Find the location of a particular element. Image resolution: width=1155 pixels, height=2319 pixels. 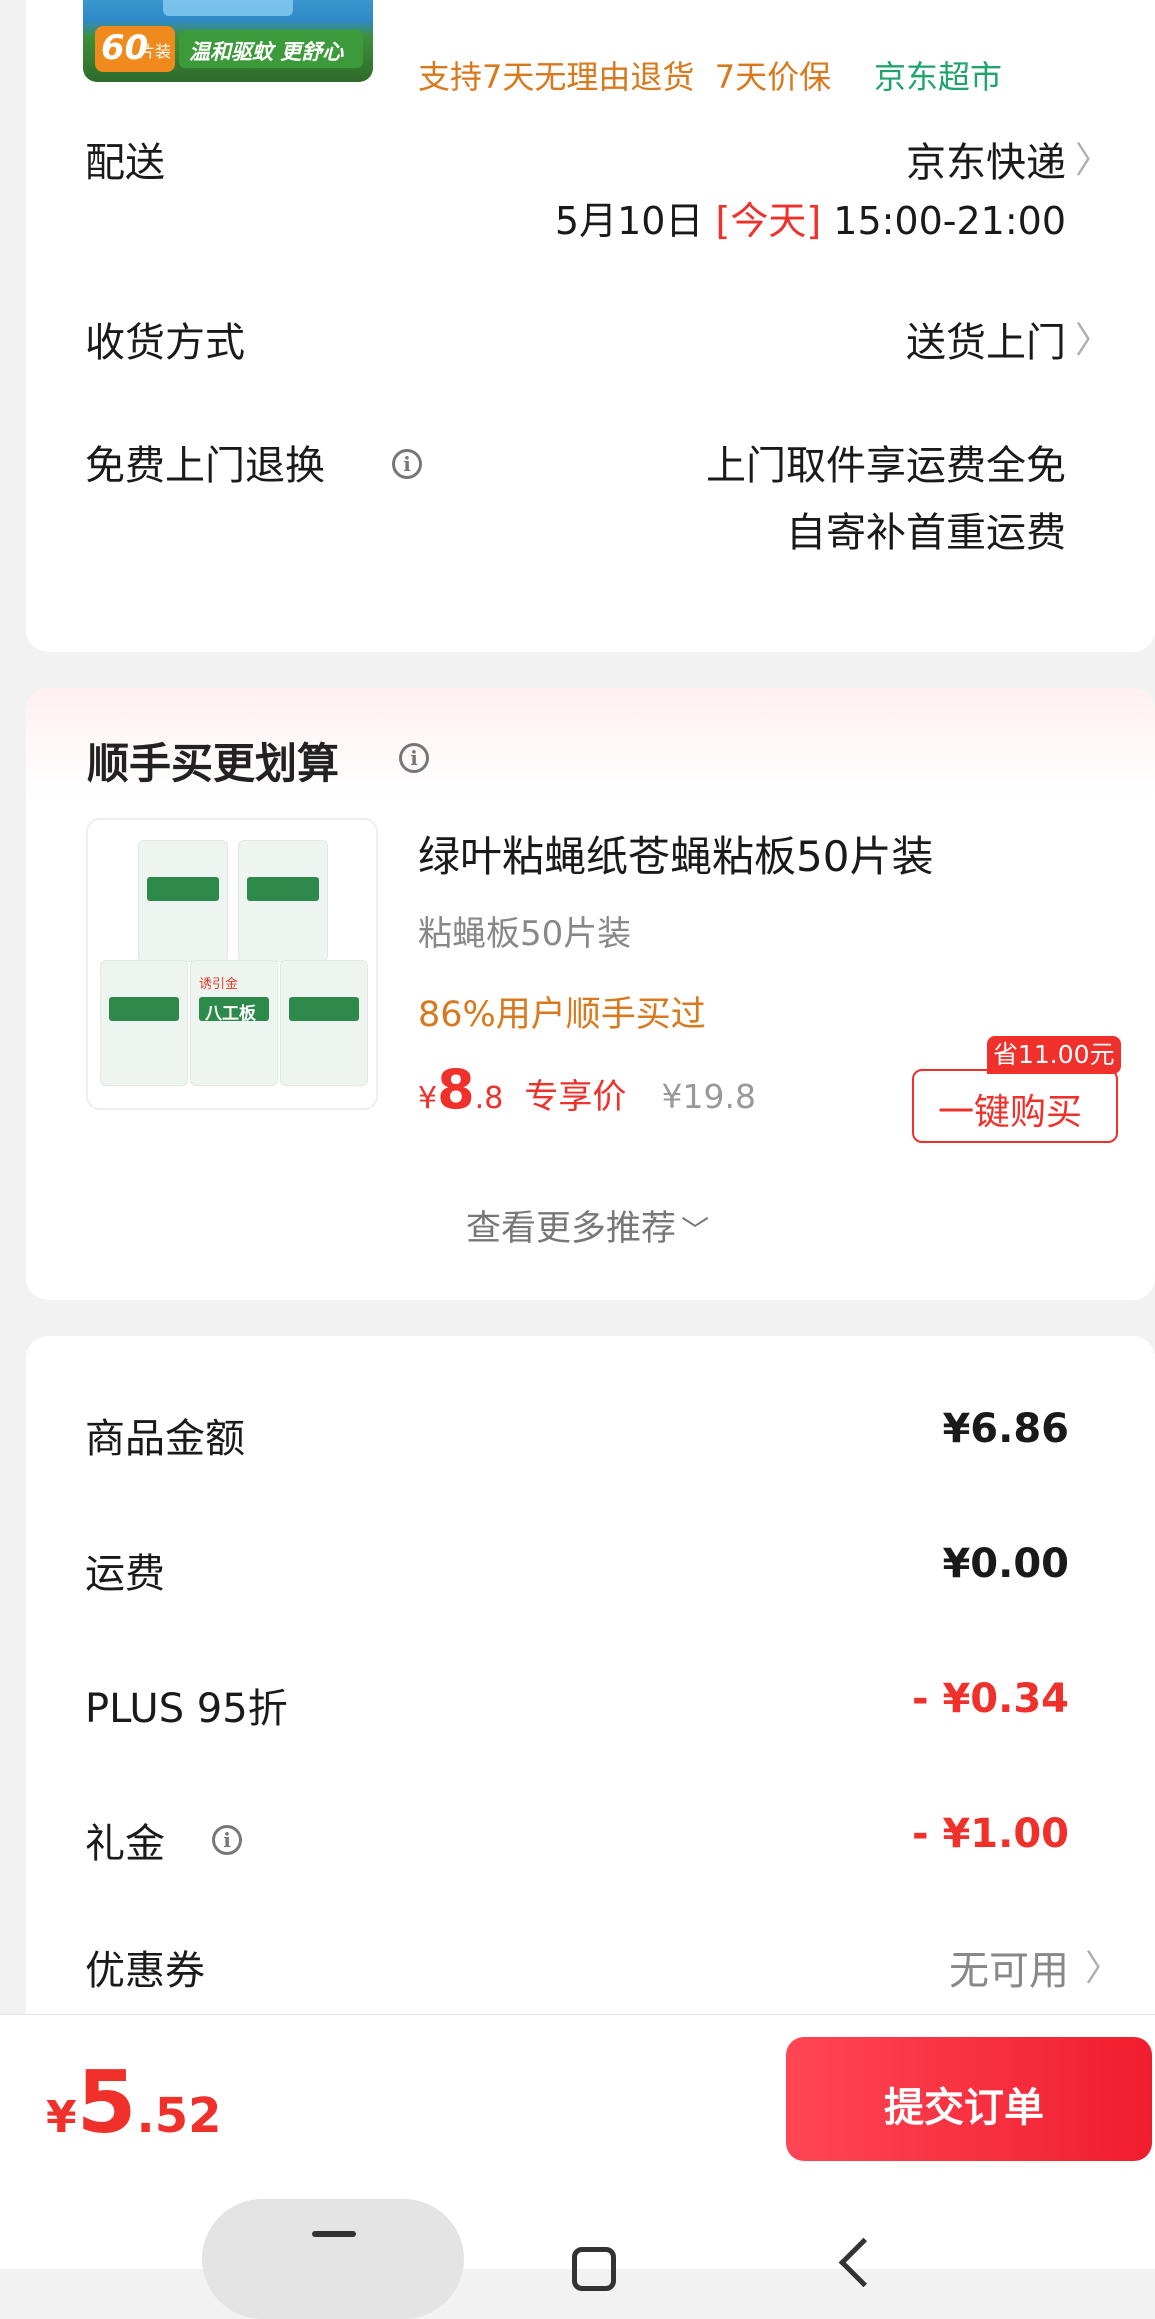

see-more-recommend: 查看更多推荐 ﹀ is located at coordinates (587, 1225).